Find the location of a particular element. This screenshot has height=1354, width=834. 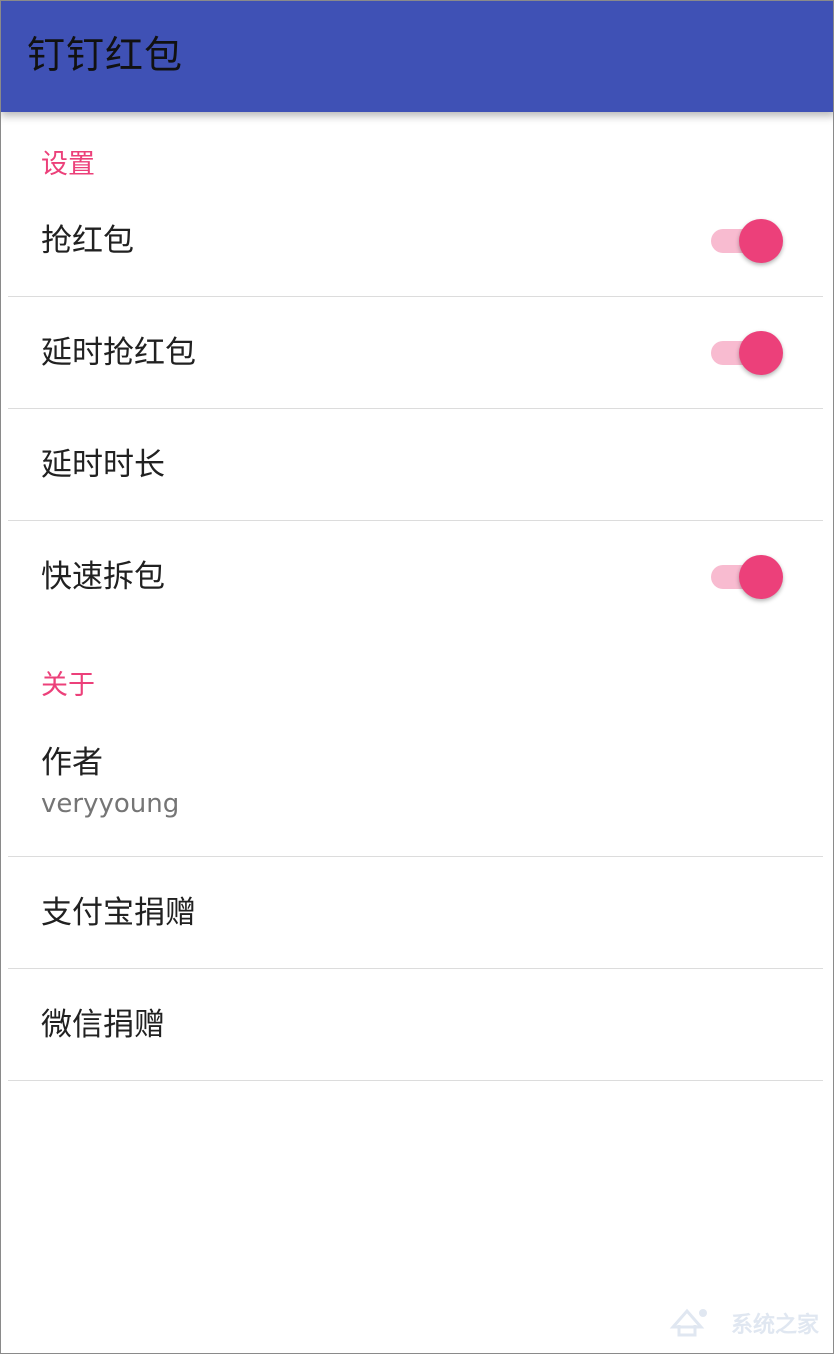

pref-title: 快速拆包 is located at coordinates (103, 577).